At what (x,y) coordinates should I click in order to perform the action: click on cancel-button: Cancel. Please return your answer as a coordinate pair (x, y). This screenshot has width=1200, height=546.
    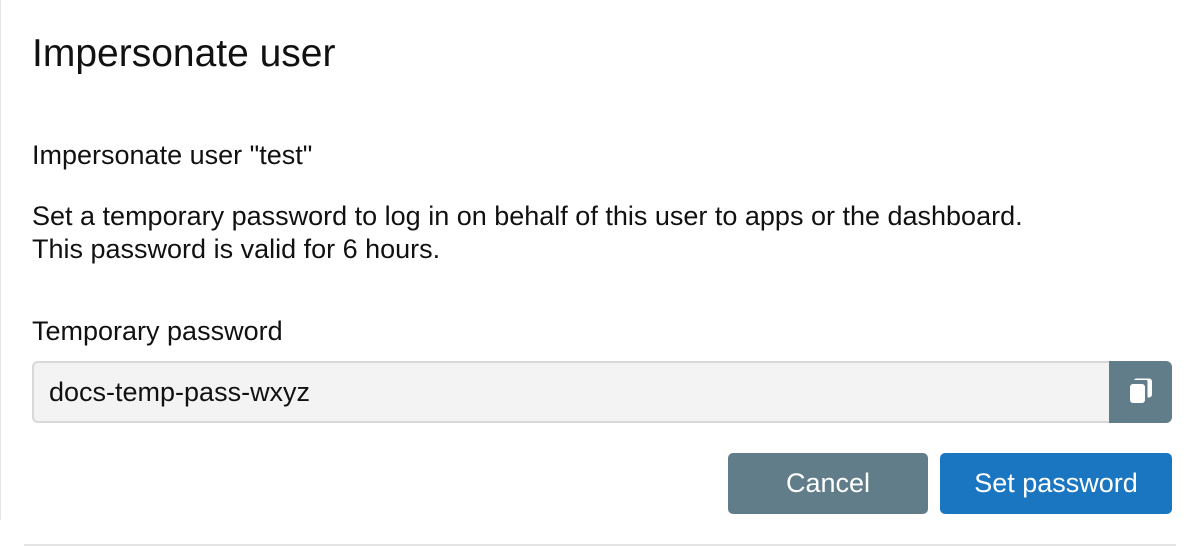
    Looking at the image, I should click on (828, 483).